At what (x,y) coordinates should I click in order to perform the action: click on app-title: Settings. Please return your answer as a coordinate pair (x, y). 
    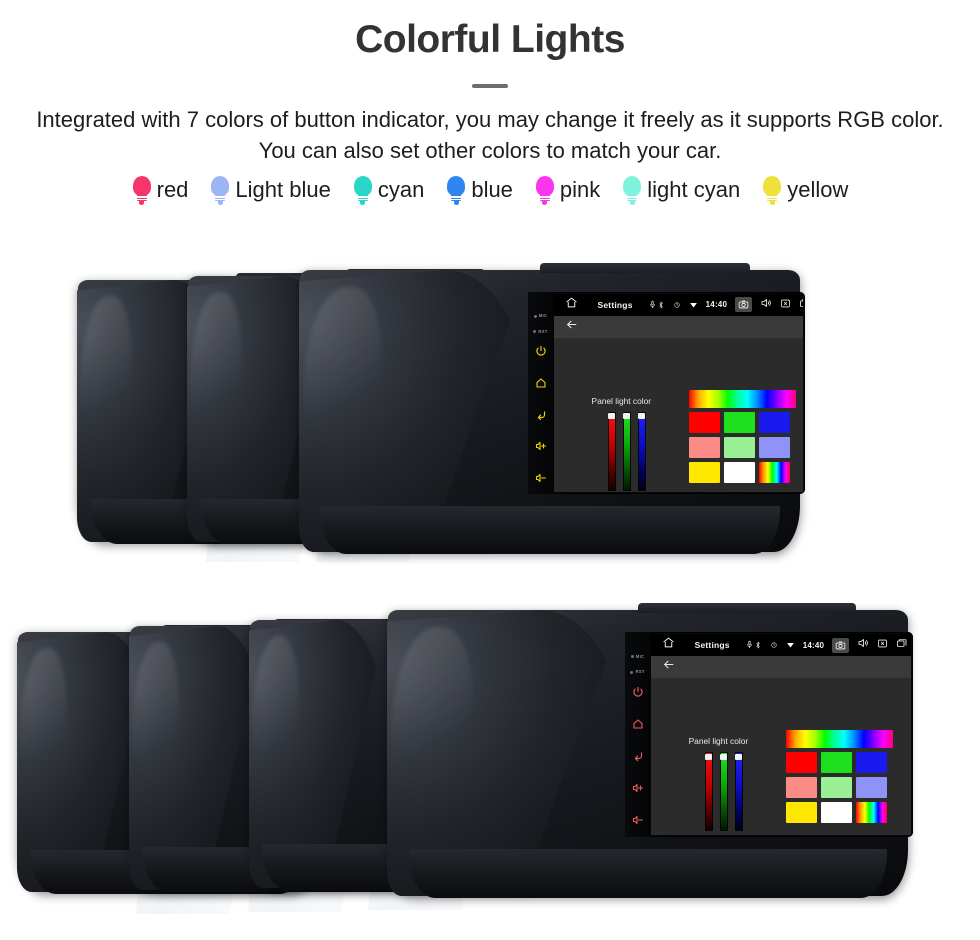
    Looking at the image, I should click on (712, 645).